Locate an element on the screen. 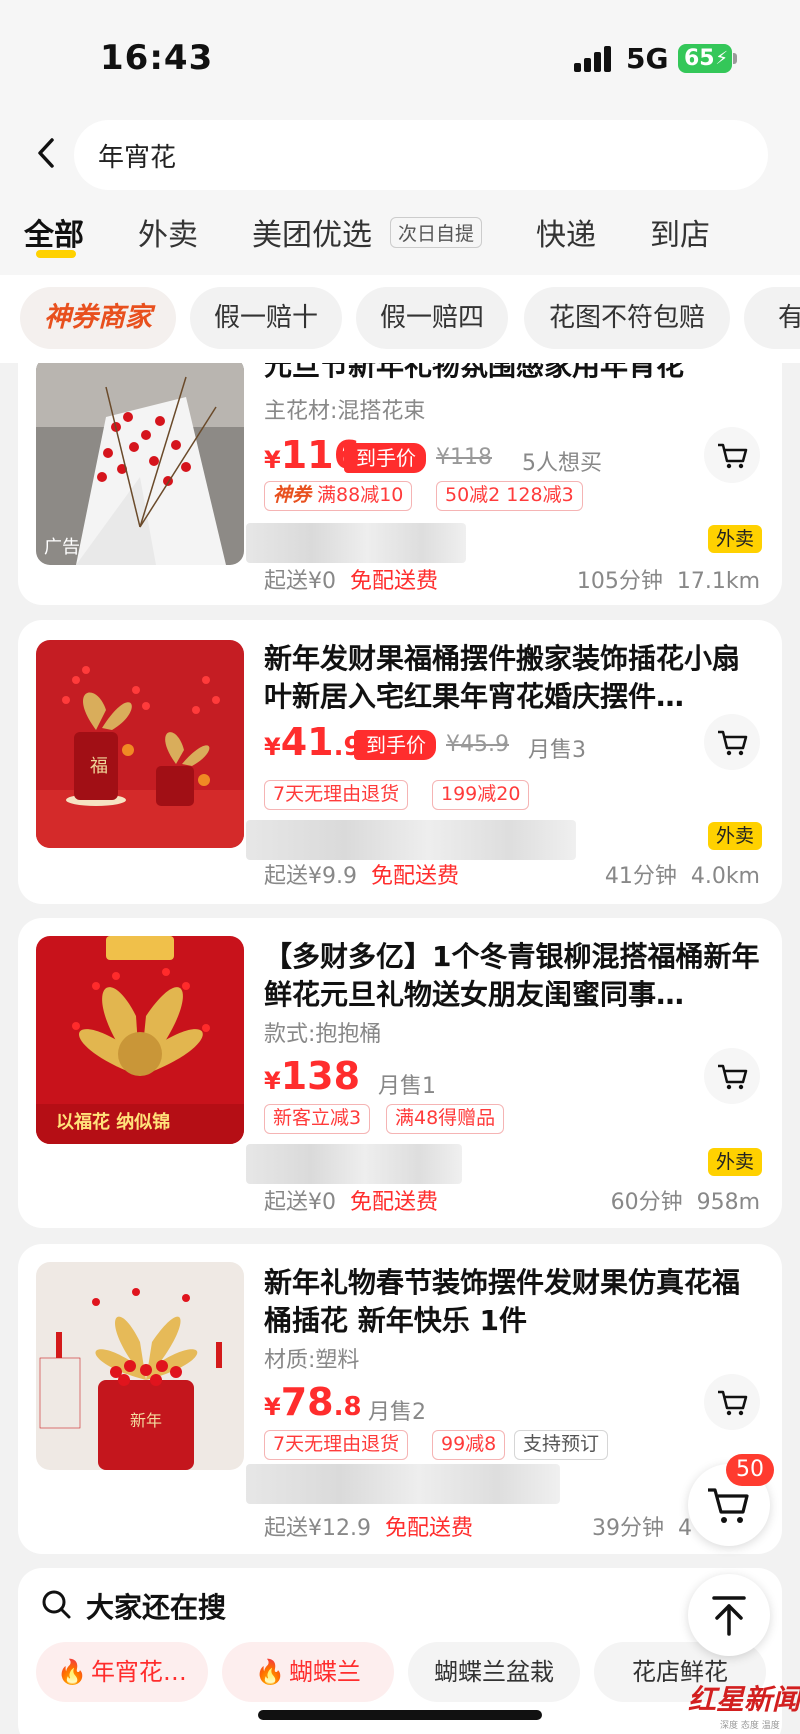 The width and height of the screenshot is (800, 1734). status-time: 16:43 is located at coordinates (157, 58).